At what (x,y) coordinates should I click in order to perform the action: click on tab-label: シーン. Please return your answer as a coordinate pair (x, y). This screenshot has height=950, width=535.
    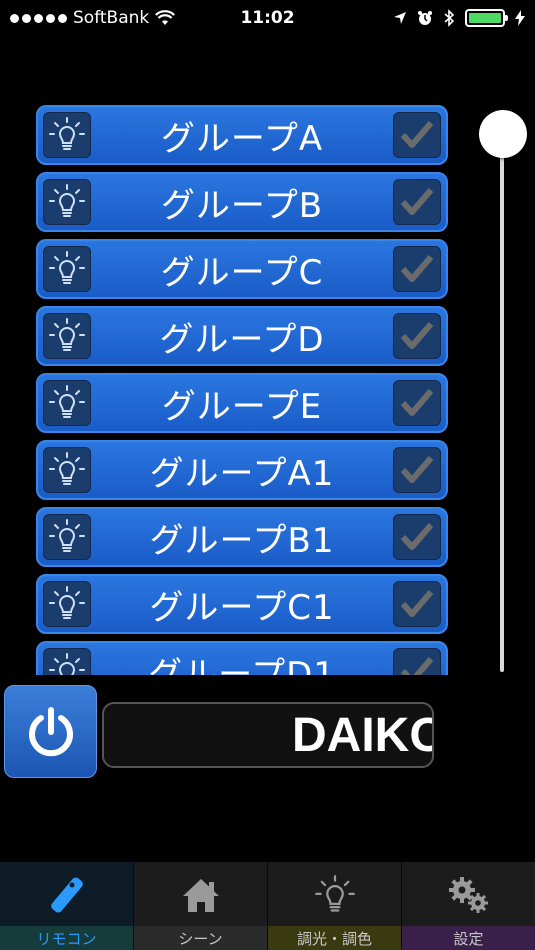
    Looking at the image, I should click on (200, 938).